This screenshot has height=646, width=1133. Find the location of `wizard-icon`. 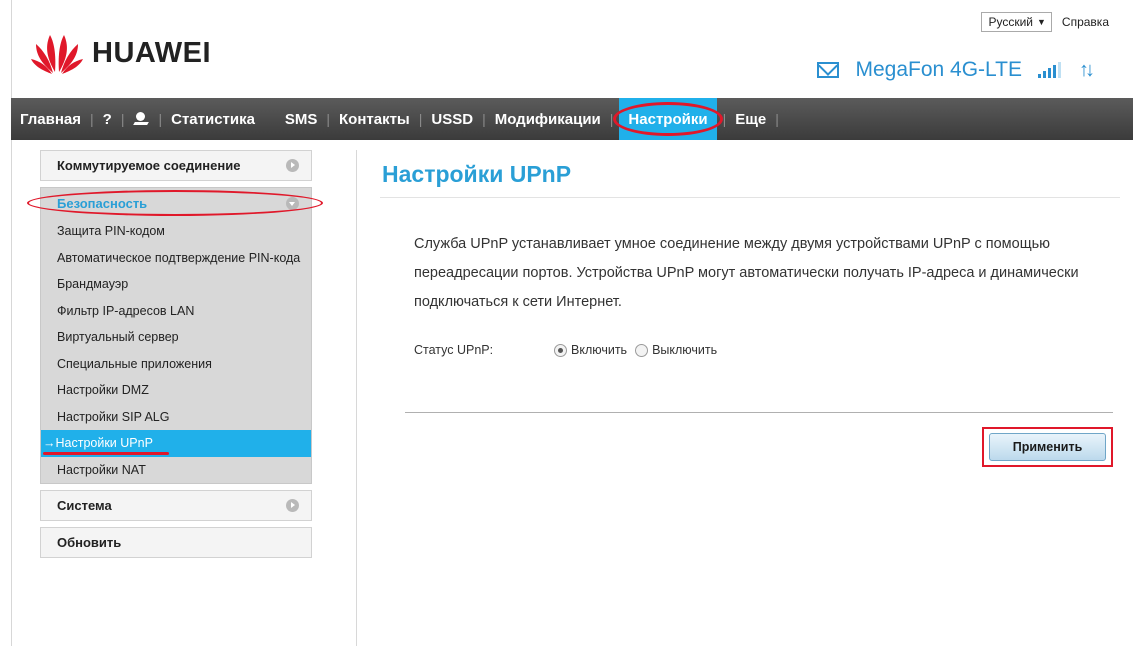

wizard-icon is located at coordinates (141, 119).